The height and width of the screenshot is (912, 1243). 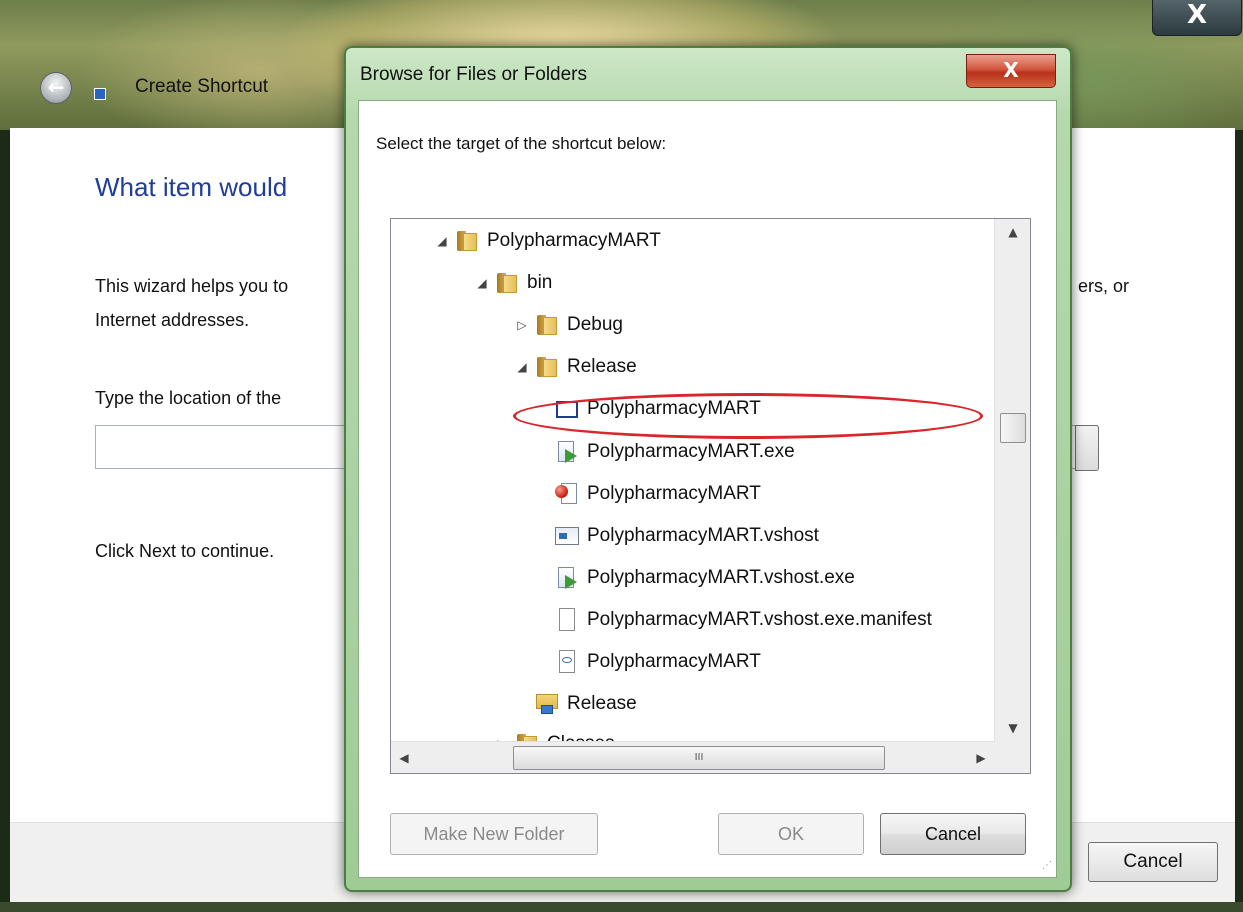 I want to click on tree-item-polypharmacymart-root: ◢ PolypharmacyMART, so click(x=548, y=241).